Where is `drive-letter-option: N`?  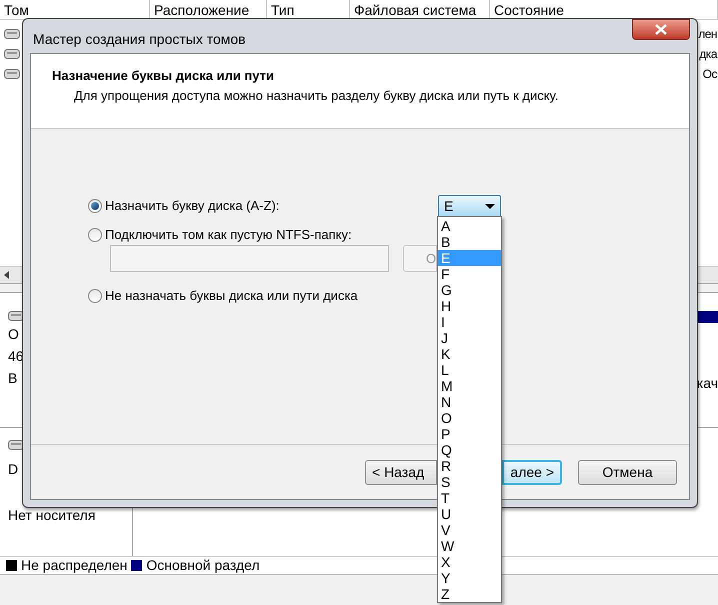
drive-letter-option: N is located at coordinates (469, 402).